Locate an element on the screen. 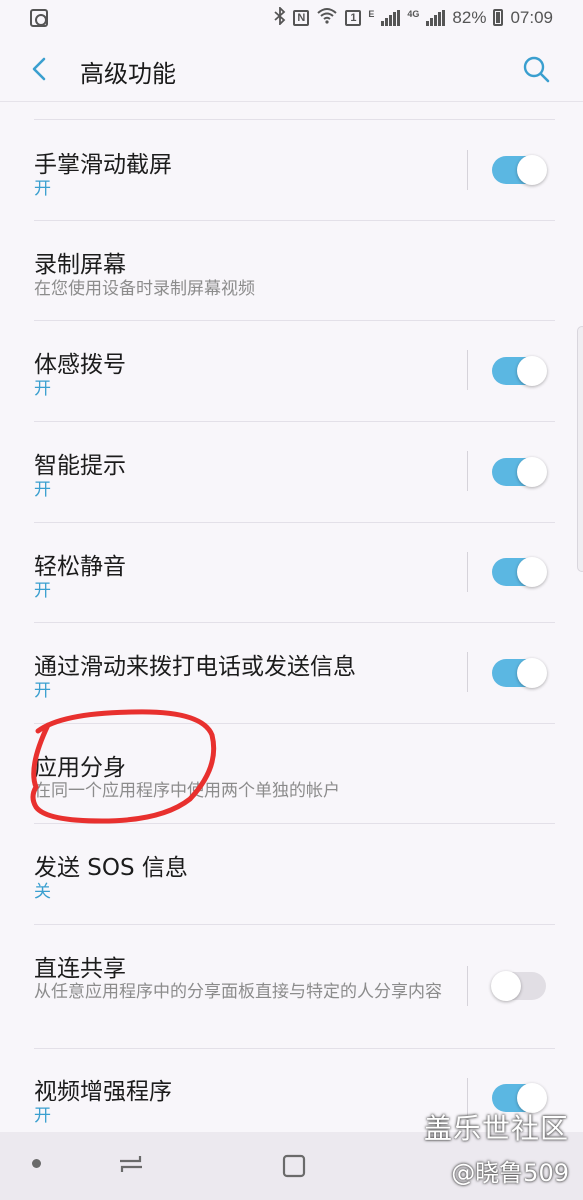 This screenshot has height=1200, width=583. setting-row-palm-swipe: 手掌滑动截屏 开 is located at coordinates (291, 170).